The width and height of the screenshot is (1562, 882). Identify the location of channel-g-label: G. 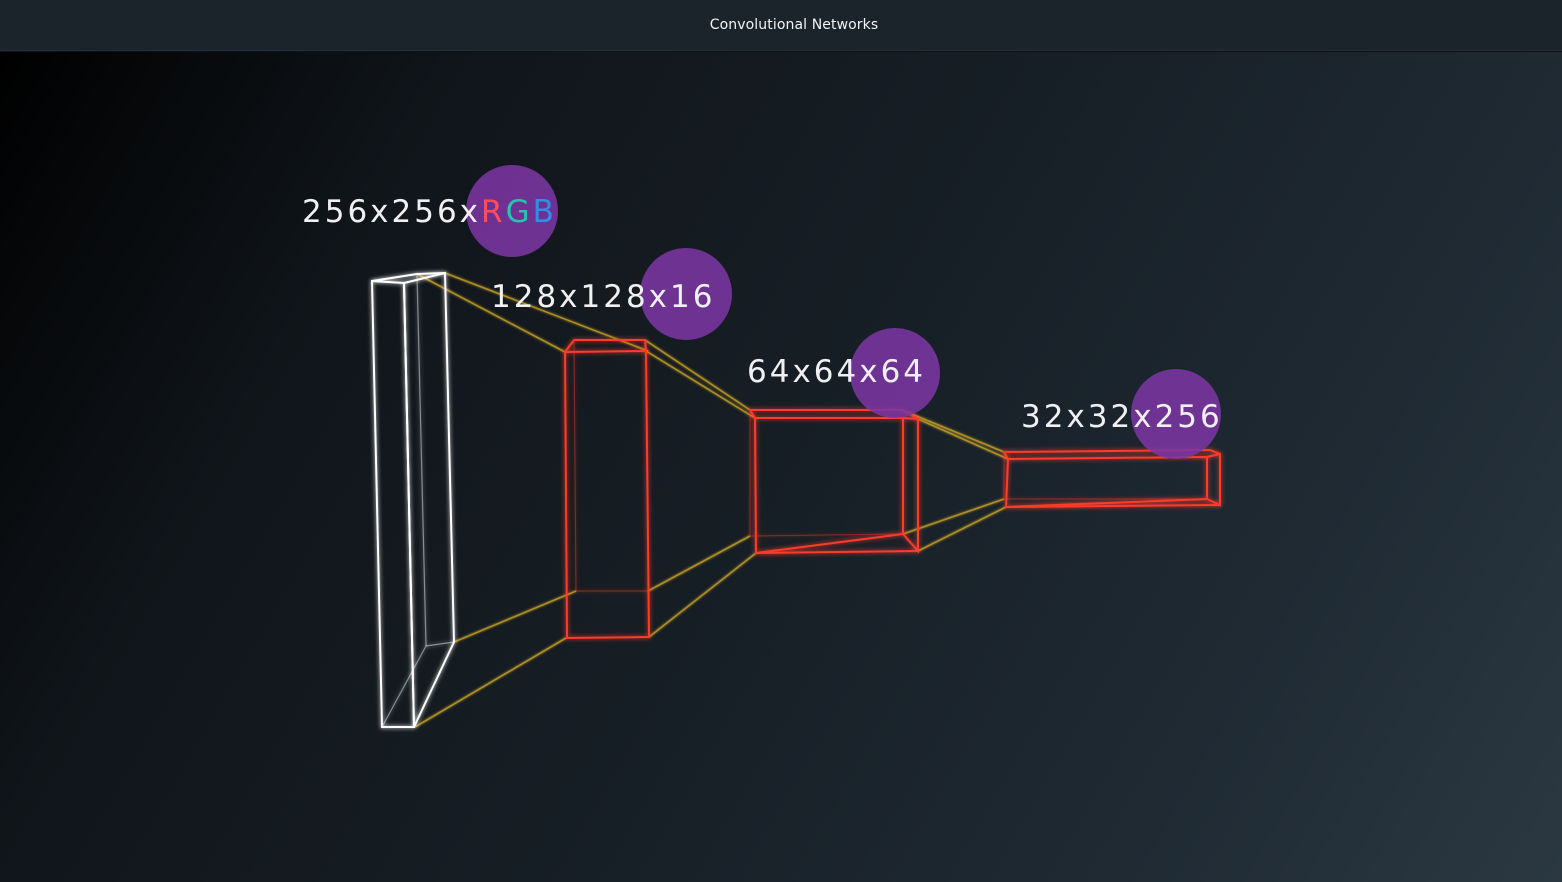
(519, 212).